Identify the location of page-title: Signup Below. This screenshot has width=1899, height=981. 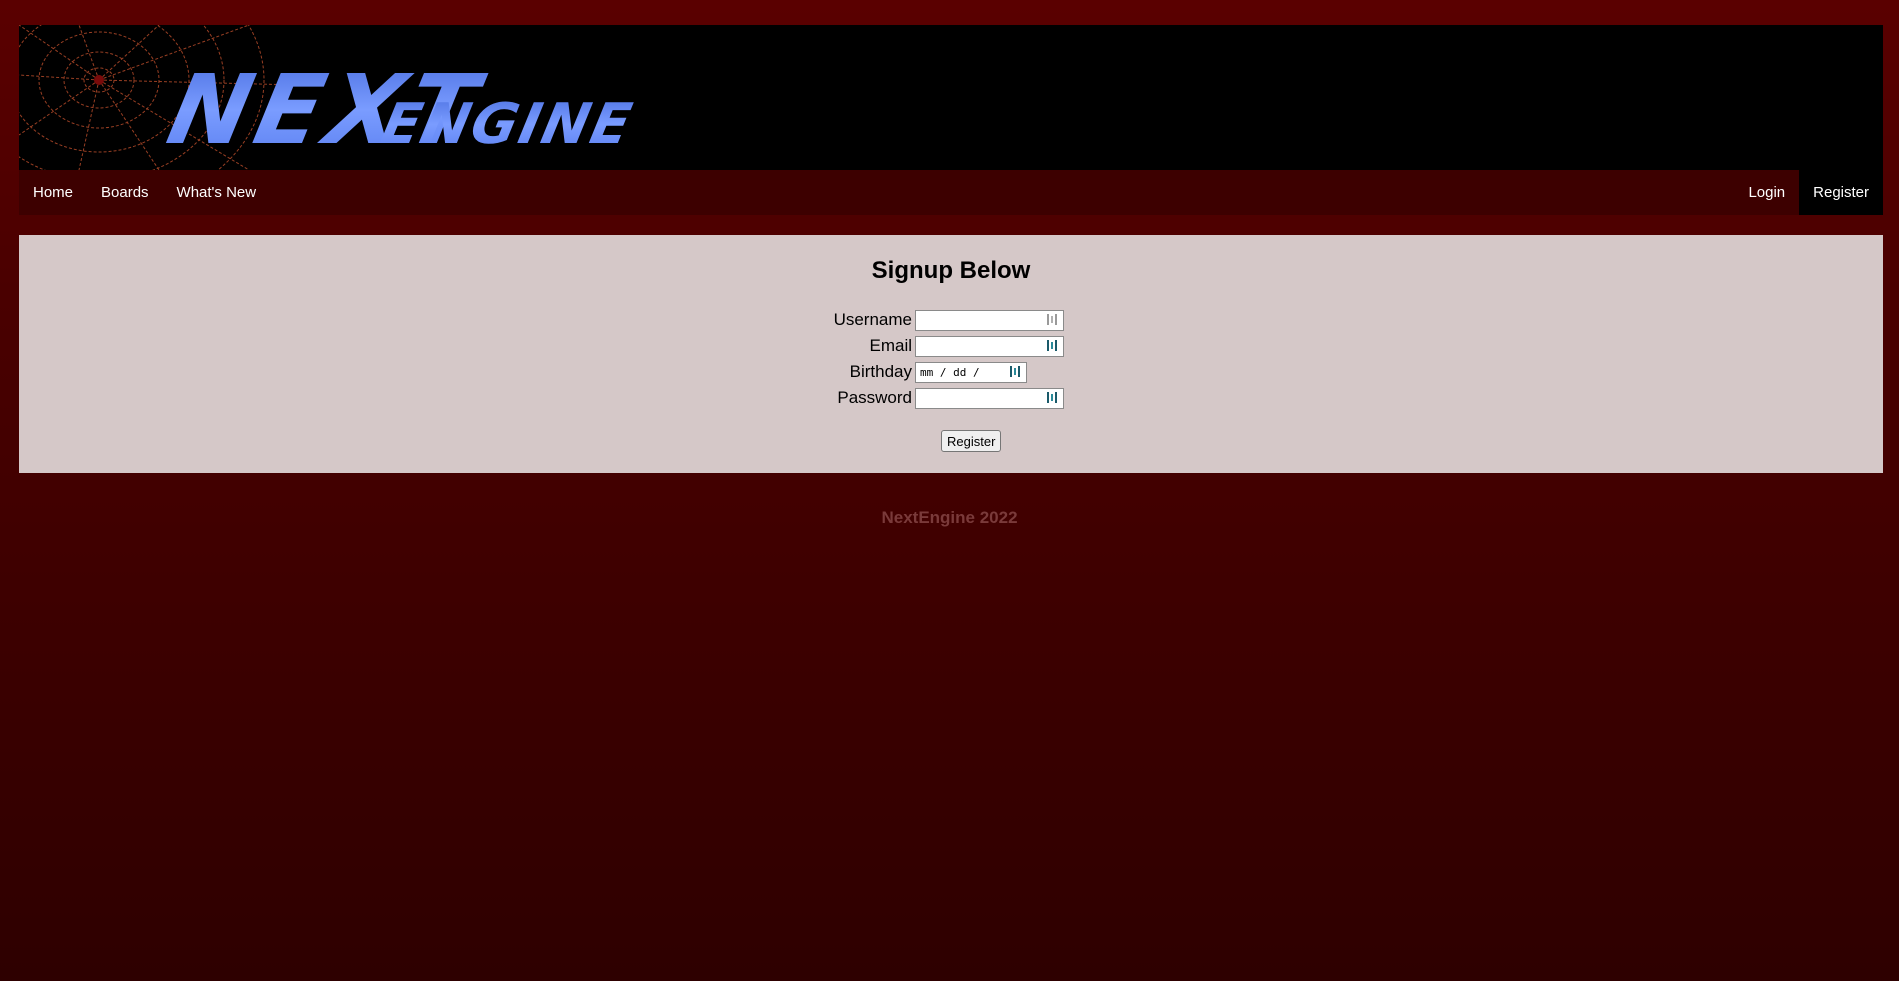
(951, 270).